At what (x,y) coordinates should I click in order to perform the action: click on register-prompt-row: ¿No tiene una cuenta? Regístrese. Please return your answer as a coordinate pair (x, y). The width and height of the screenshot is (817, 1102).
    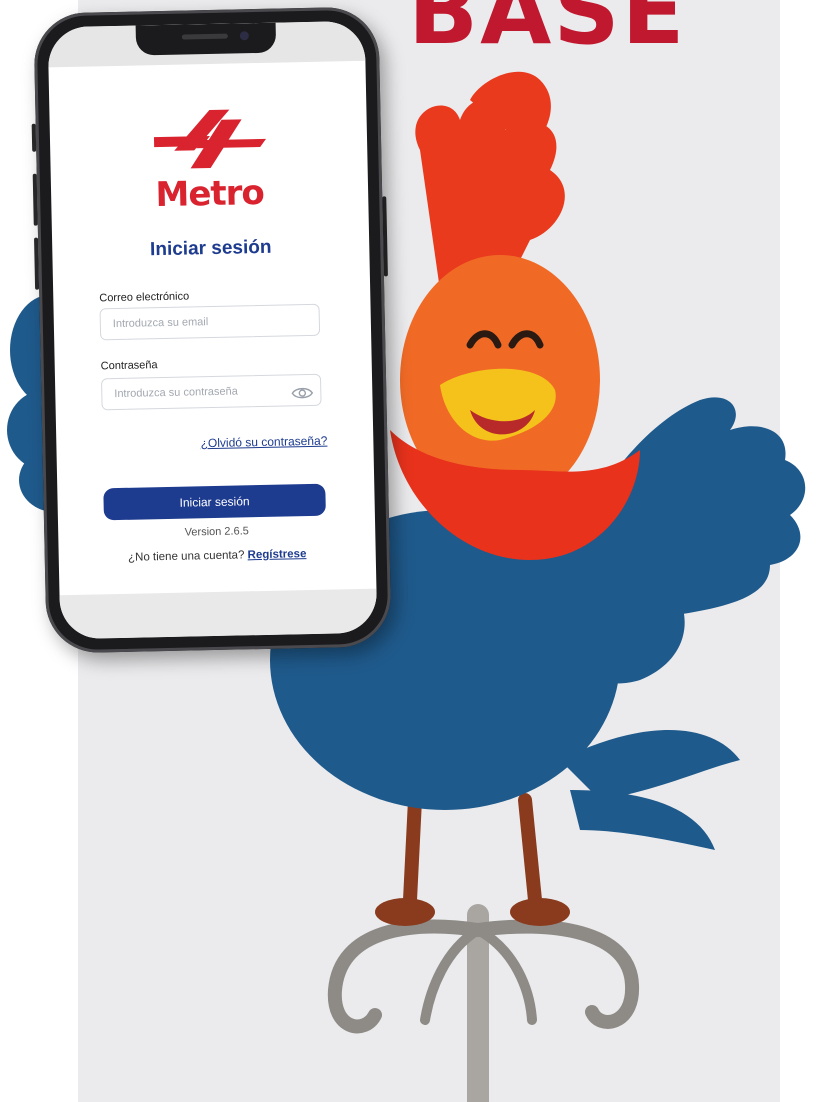
    Looking at the image, I should click on (217, 556).